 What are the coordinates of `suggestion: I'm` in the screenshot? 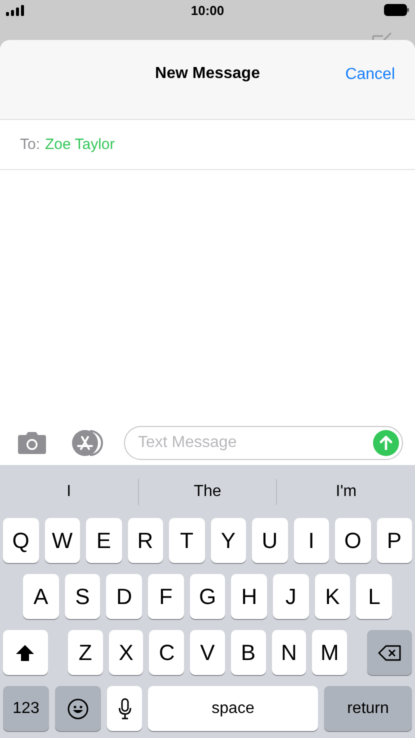 It's located at (346, 491).